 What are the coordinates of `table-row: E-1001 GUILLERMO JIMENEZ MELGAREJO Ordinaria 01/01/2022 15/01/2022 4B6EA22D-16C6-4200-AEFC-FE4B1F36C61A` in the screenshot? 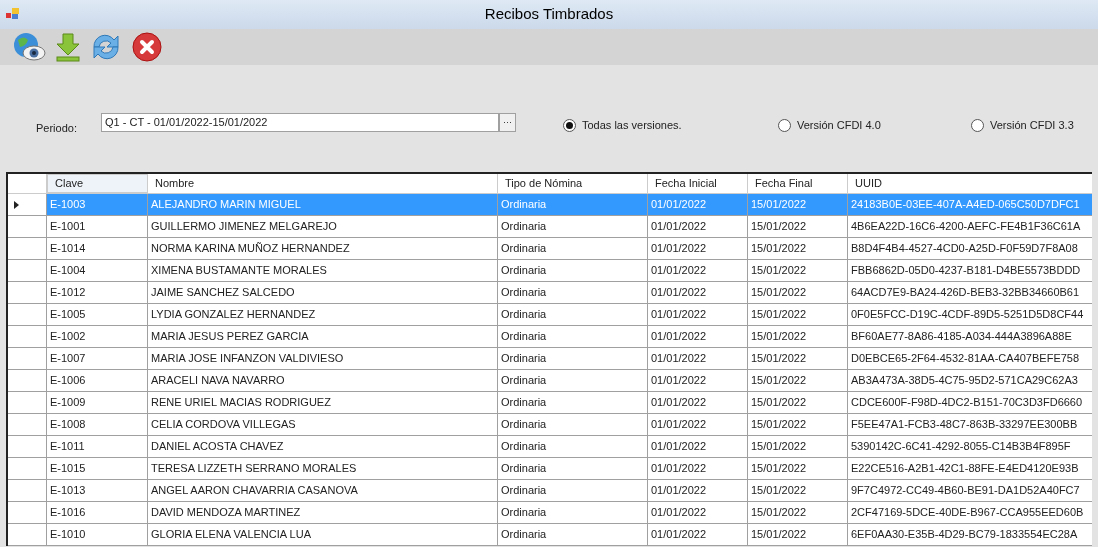 It's located at (550, 227).